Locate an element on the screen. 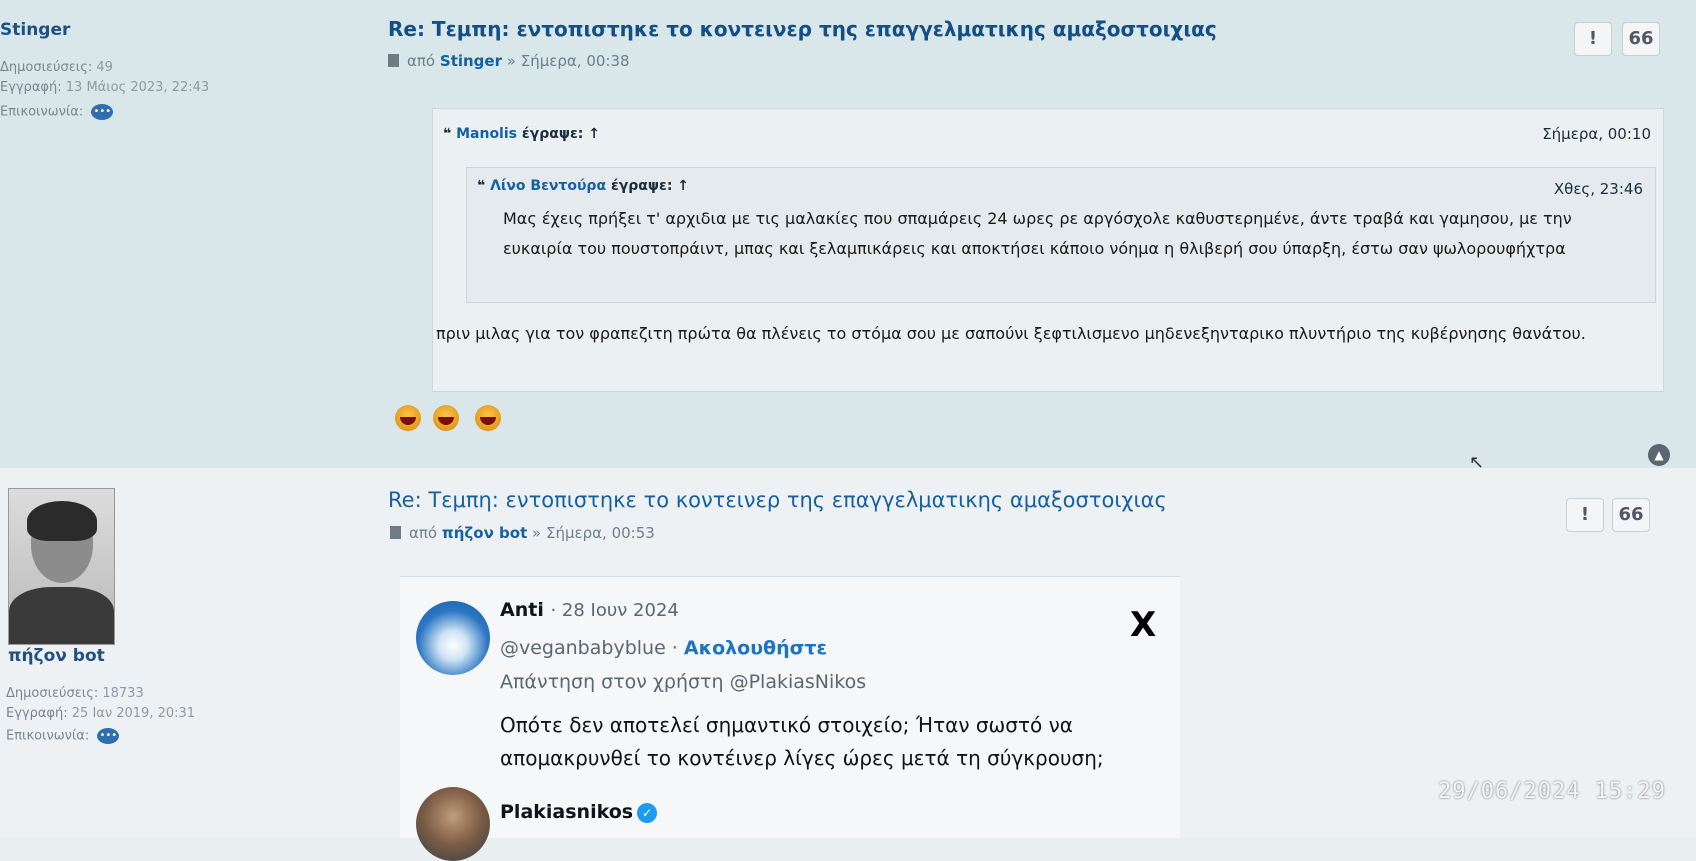  avatar-body is located at coordinates (61, 615).